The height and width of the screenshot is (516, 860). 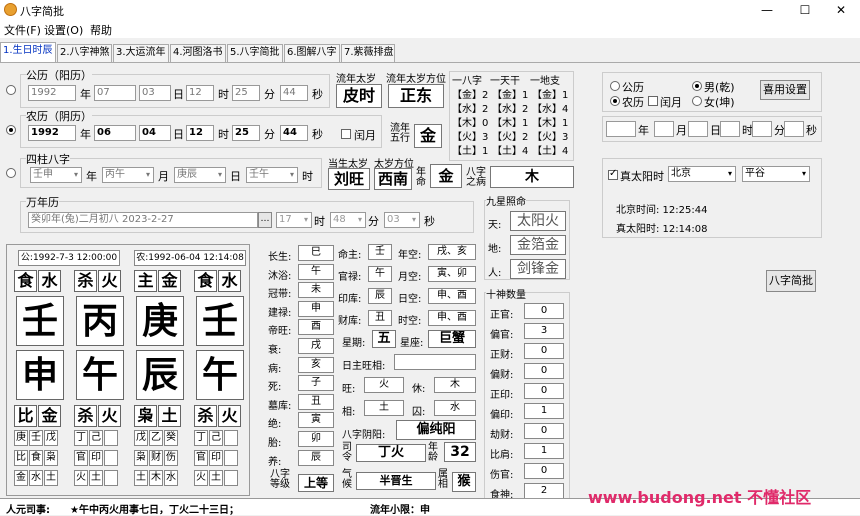 What do you see at coordinates (63, 30) in the screenshot?
I see `menu-settings: 设置(O)` at bounding box center [63, 30].